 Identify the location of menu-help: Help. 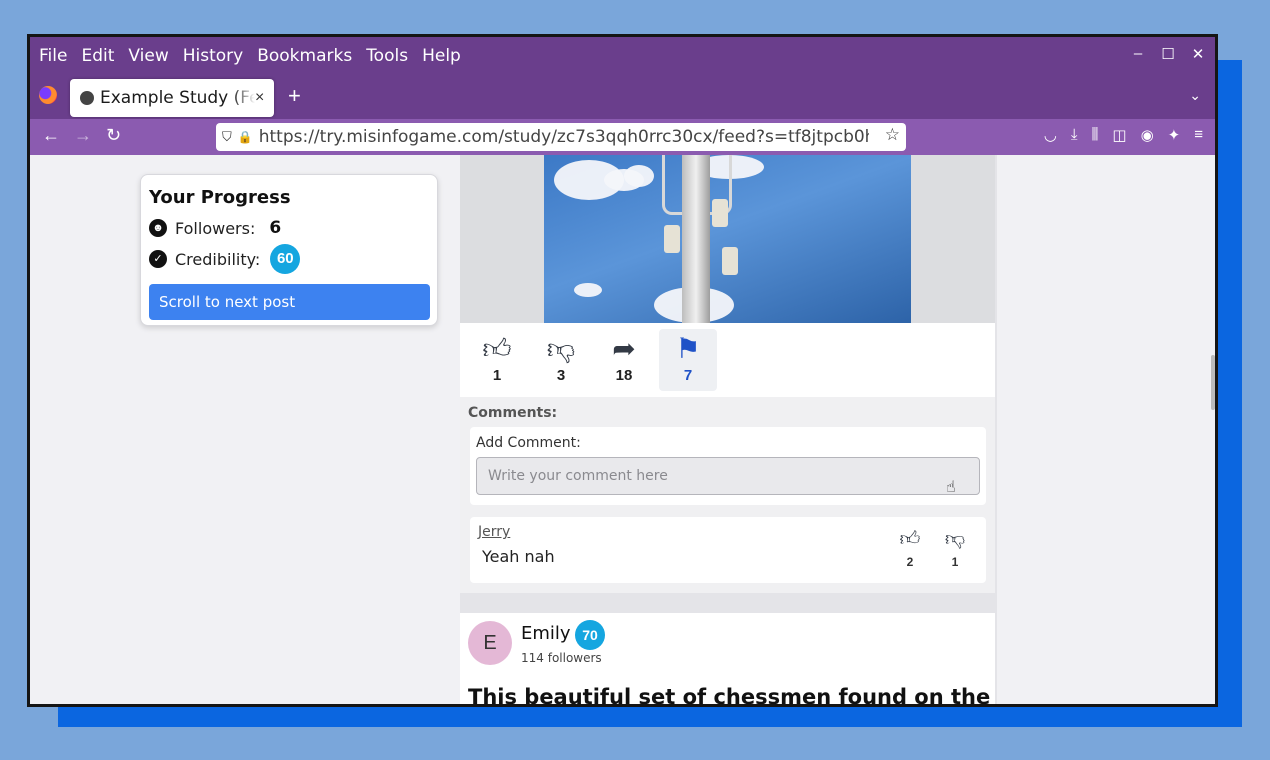
(441, 56).